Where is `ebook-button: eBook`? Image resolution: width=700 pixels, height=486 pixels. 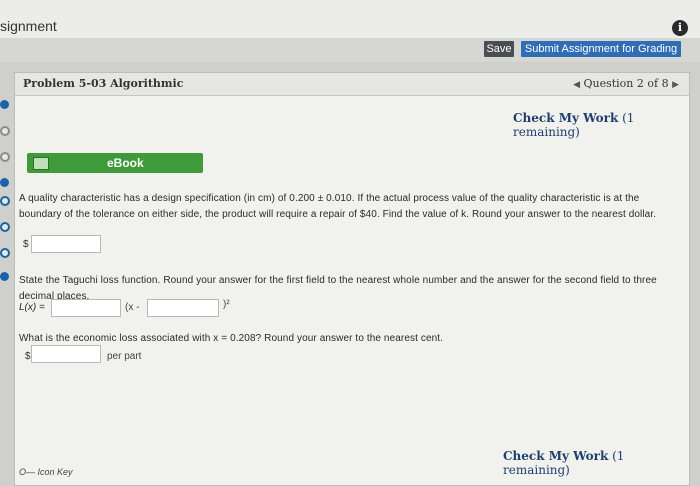
ebook-button: eBook is located at coordinates (115, 163).